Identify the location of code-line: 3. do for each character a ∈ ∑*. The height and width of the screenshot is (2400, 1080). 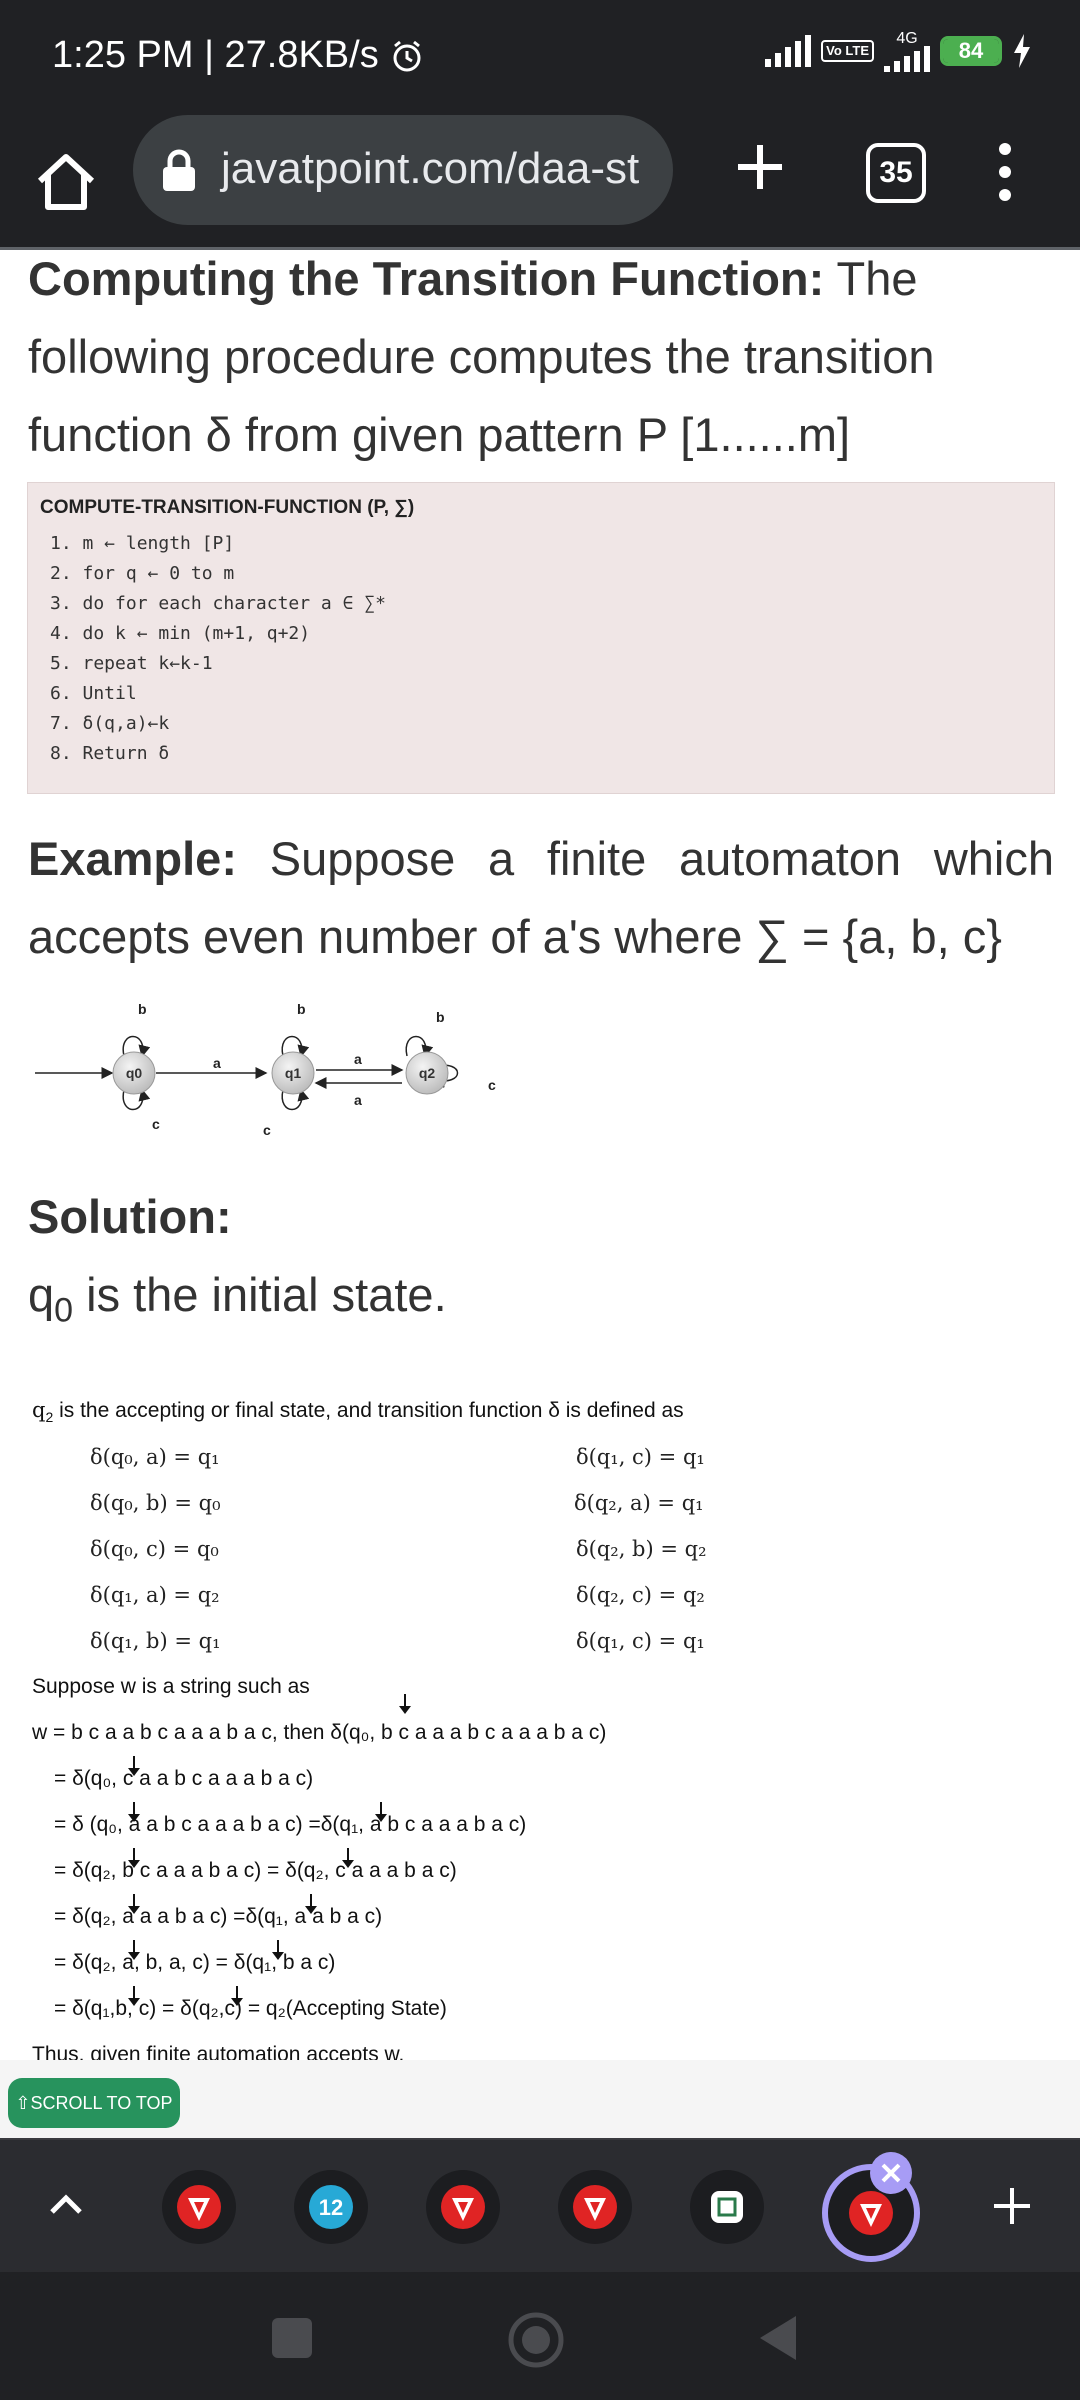
(218, 603).